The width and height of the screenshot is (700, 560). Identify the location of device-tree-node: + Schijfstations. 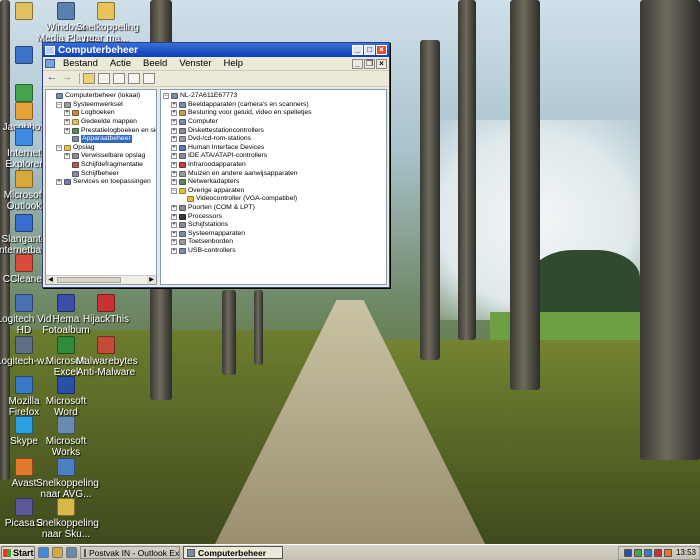
(273, 225).